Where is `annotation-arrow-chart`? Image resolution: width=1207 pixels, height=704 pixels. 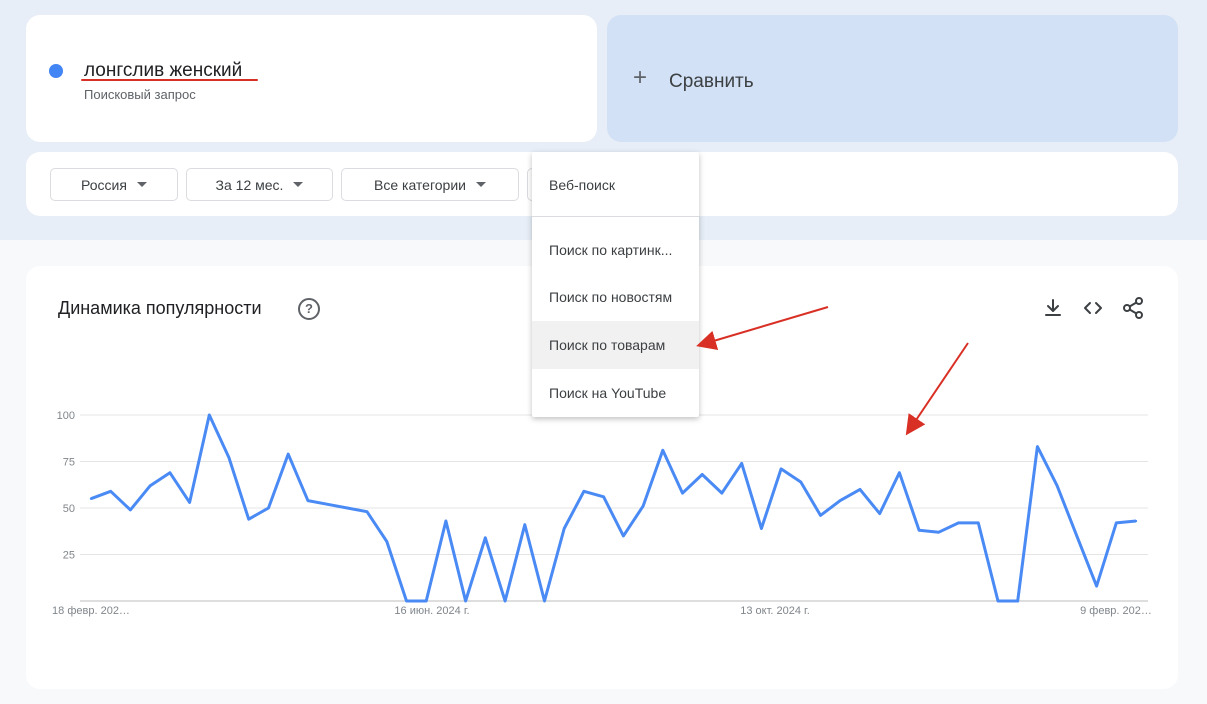 annotation-arrow-chart is located at coordinates (937, 389).